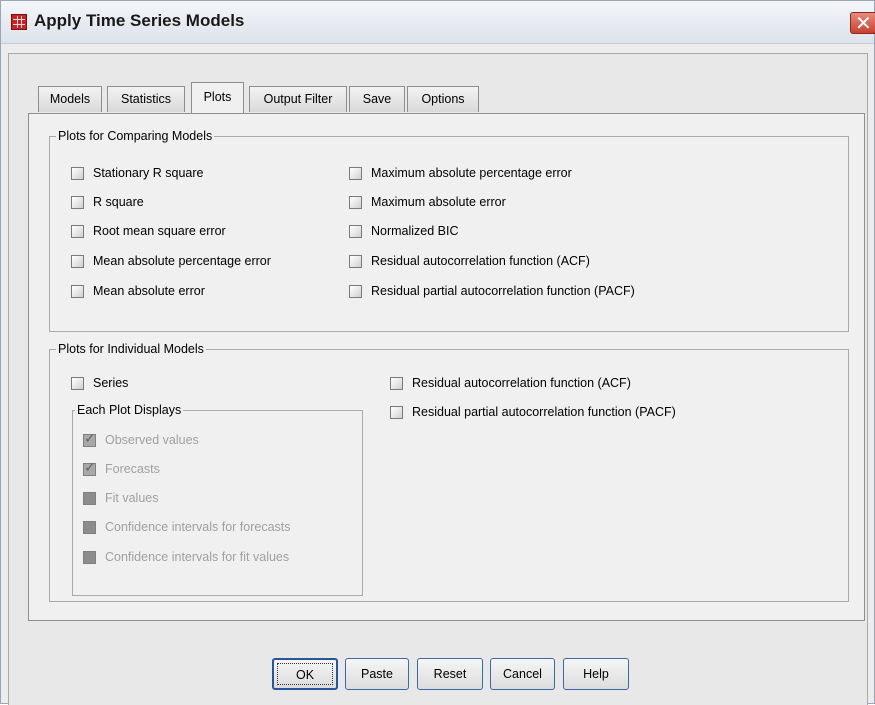  I want to click on ok-button-label: OK, so click(305, 674).